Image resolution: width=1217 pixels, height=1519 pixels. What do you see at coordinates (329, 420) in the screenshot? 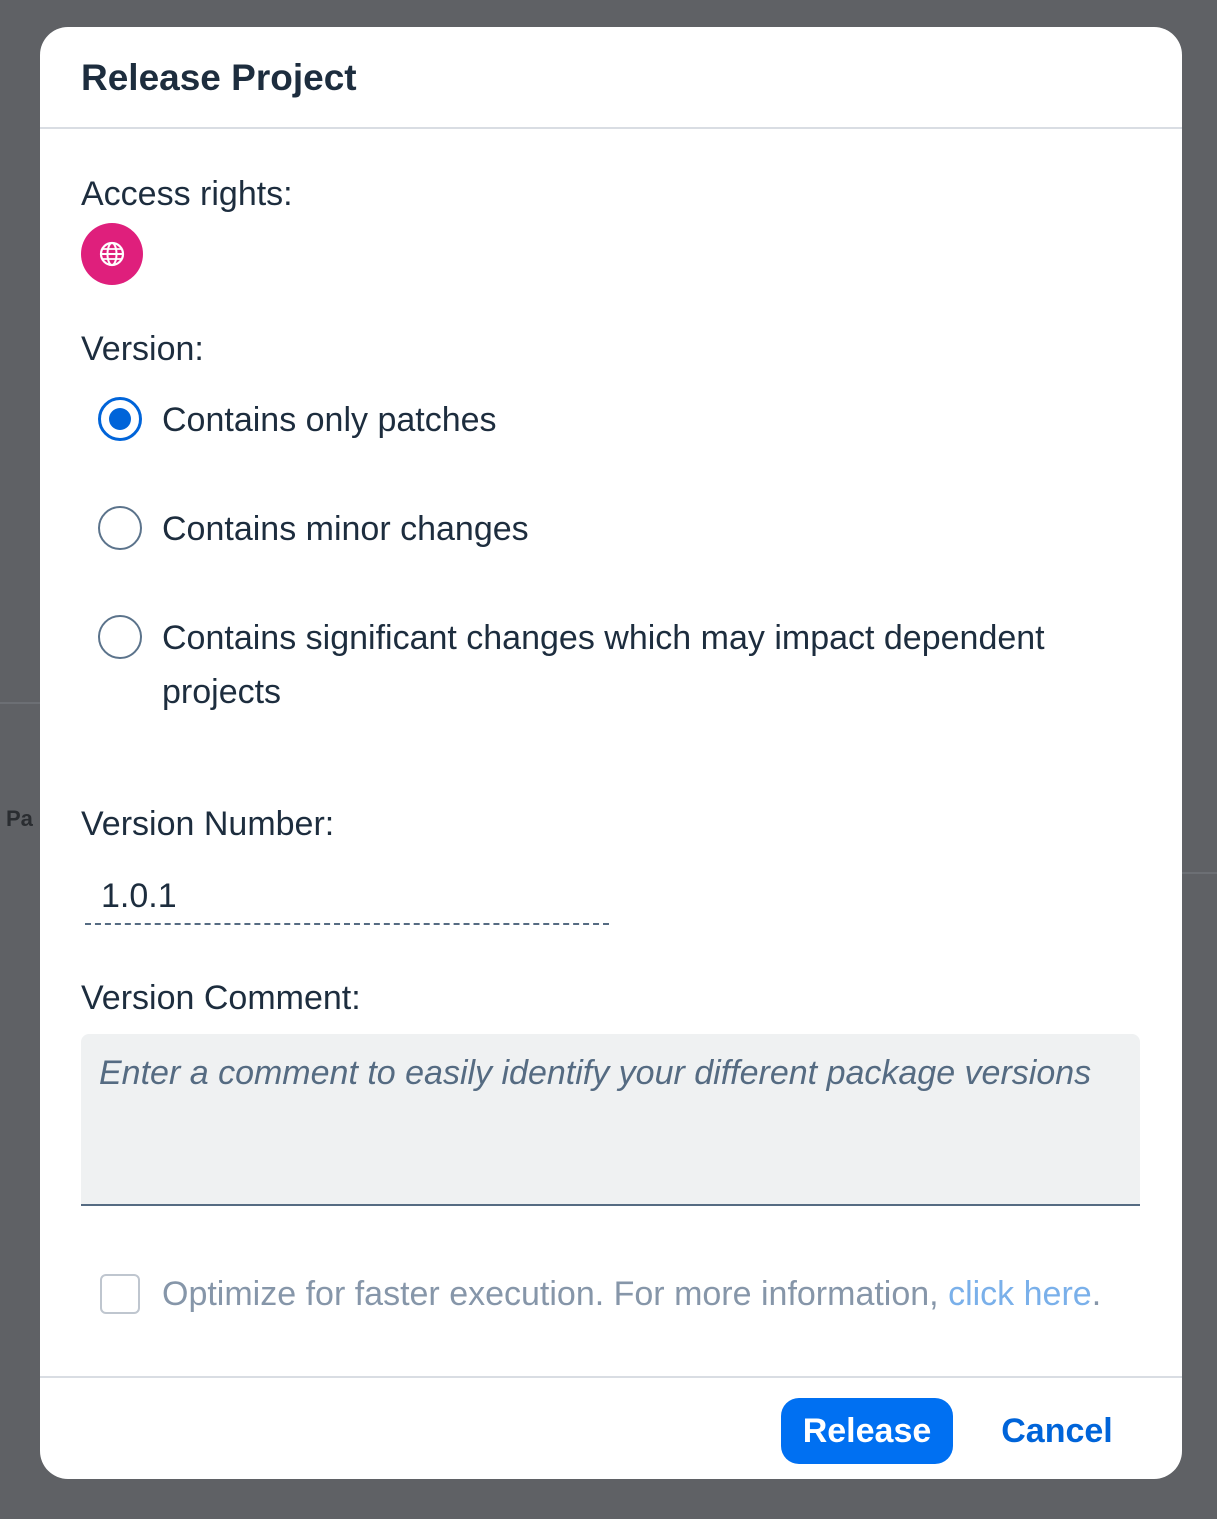
I see `radio-label-patches: Contains only patches` at bounding box center [329, 420].